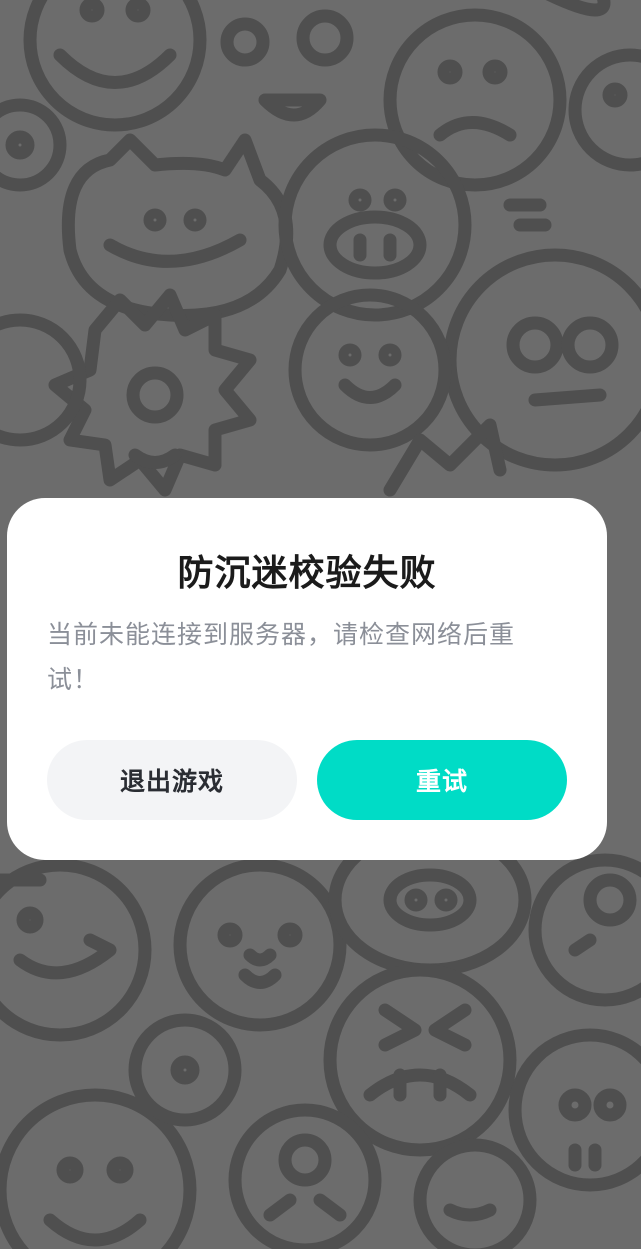 Image resolution: width=641 pixels, height=1249 pixels. Describe the element at coordinates (281, 657) in the screenshot. I see `dialog-message: 当前未能连接到服务器，请检查网络后重试！` at that location.